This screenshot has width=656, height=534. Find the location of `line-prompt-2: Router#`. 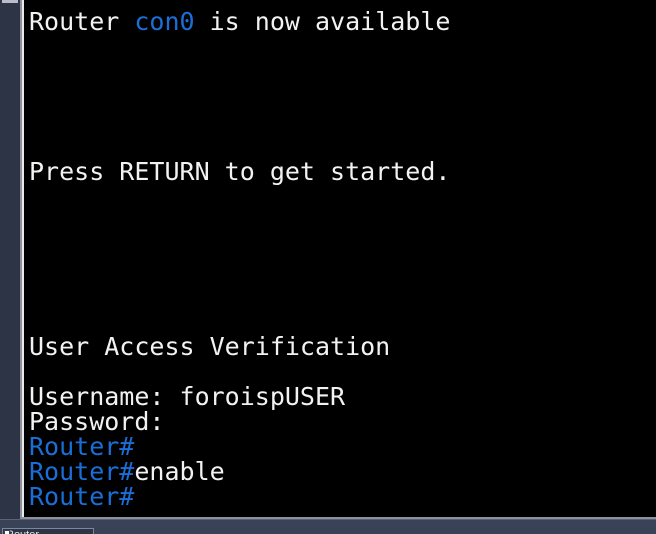

line-prompt-2: Router# is located at coordinates (342, 496).